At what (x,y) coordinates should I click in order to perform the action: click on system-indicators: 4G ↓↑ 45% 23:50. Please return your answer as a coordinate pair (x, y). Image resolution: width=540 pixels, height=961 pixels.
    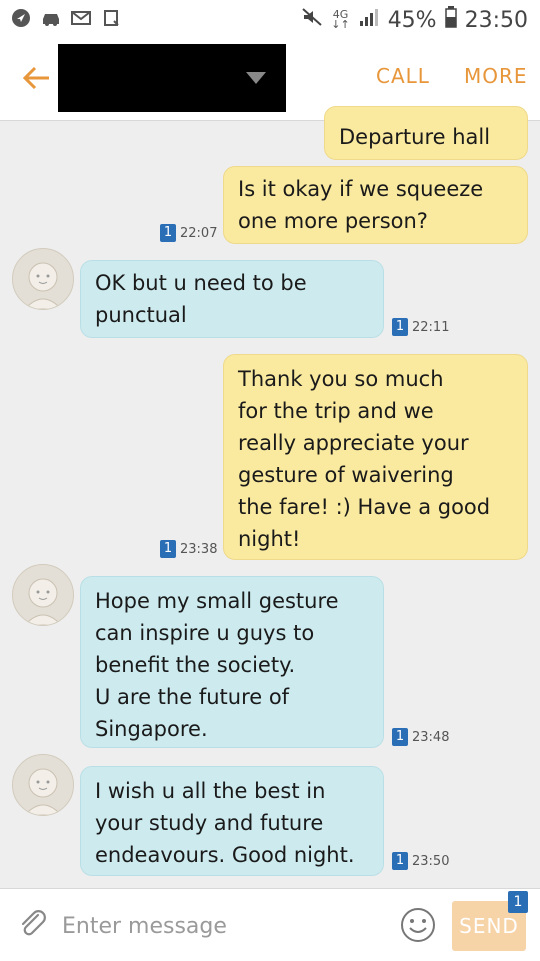
    Looking at the image, I should click on (414, 20).